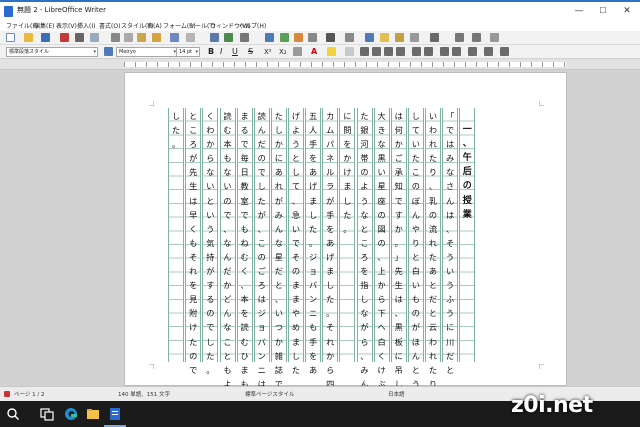  What do you see at coordinates (44, 25) in the screenshot?
I see `menu-edit: 編集(E)` at bounding box center [44, 25].